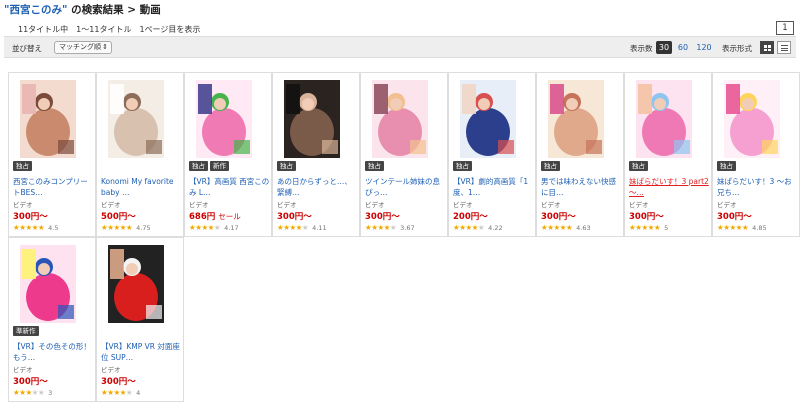 The height and width of the screenshot is (410, 800). What do you see at coordinates (219, 166) in the screenshot?
I see `status-badge: 新作` at bounding box center [219, 166].